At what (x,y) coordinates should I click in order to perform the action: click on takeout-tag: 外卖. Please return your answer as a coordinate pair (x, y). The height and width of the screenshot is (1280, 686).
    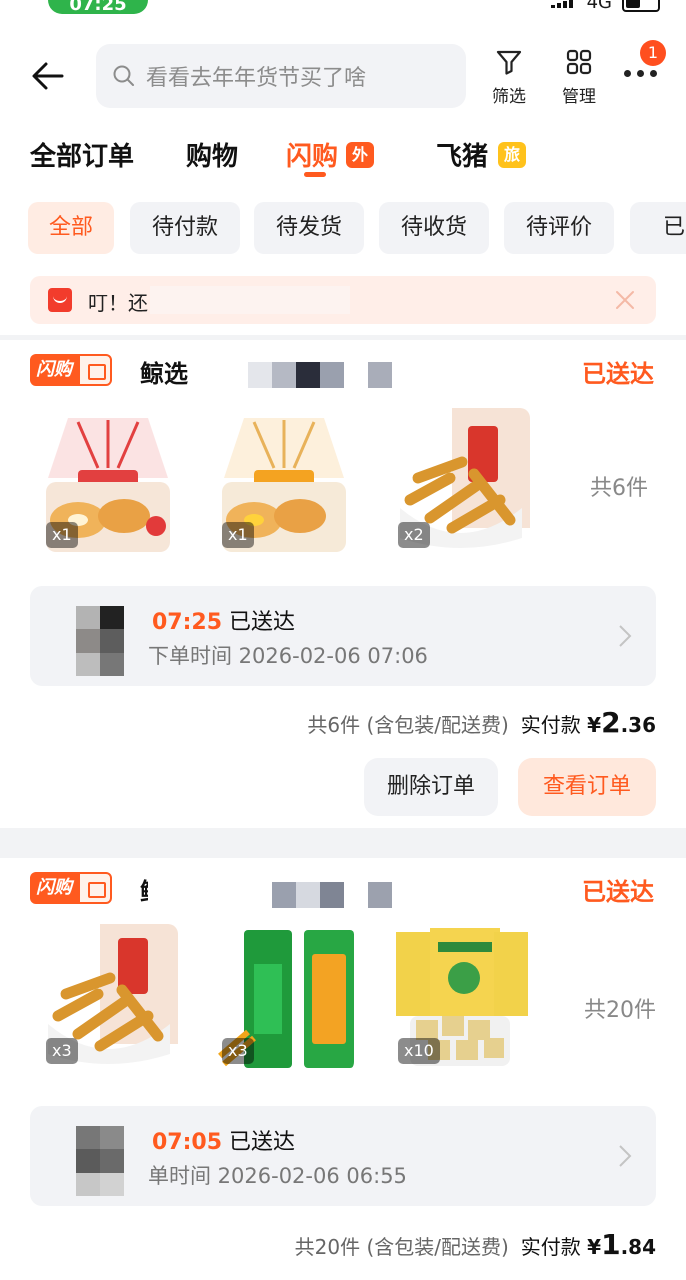
    Looking at the image, I should click on (360, 166).